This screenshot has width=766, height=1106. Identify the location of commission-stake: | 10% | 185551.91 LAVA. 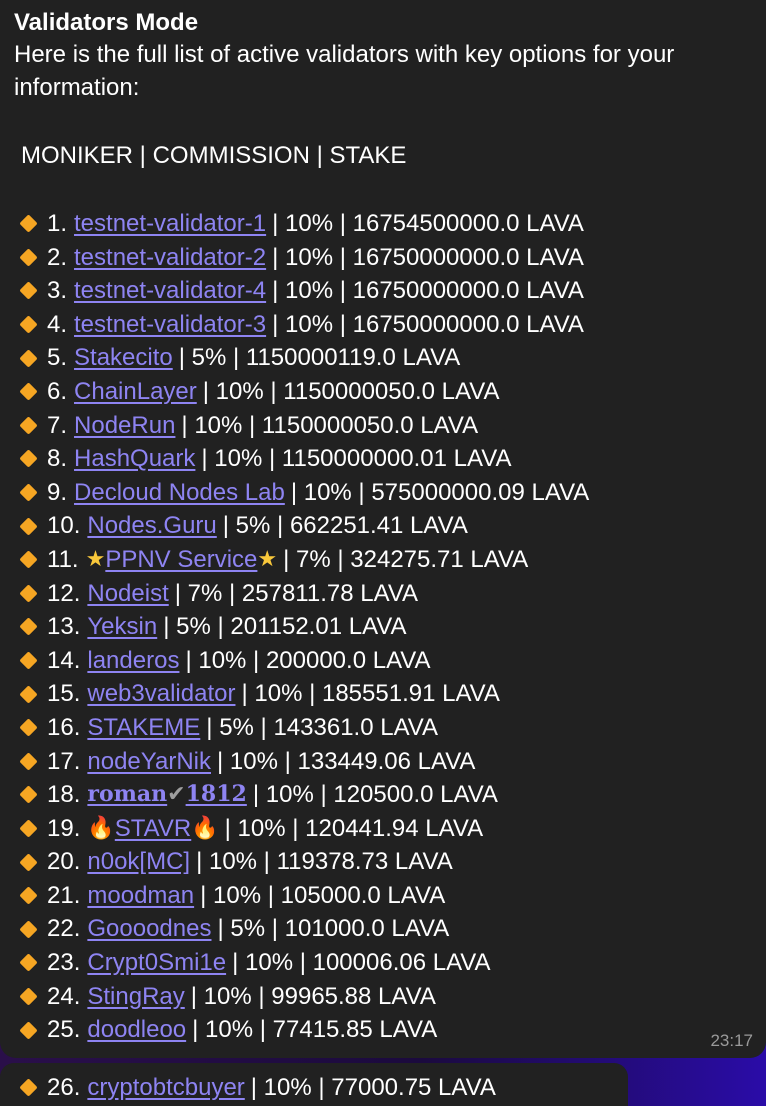
(370, 694).